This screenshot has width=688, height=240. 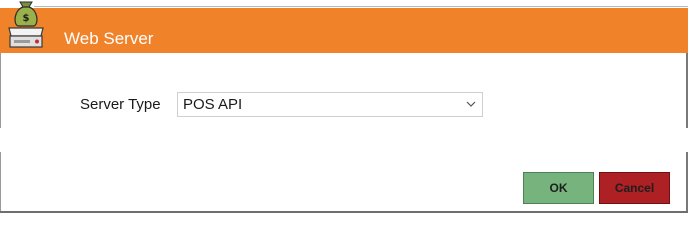 I want to click on dialog-border-left-lower, so click(x=0, y=182).